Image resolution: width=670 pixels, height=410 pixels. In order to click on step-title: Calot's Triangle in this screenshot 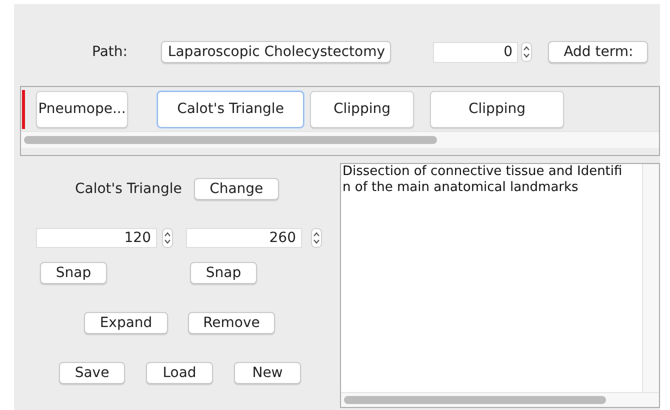, I will do `click(128, 189)`.